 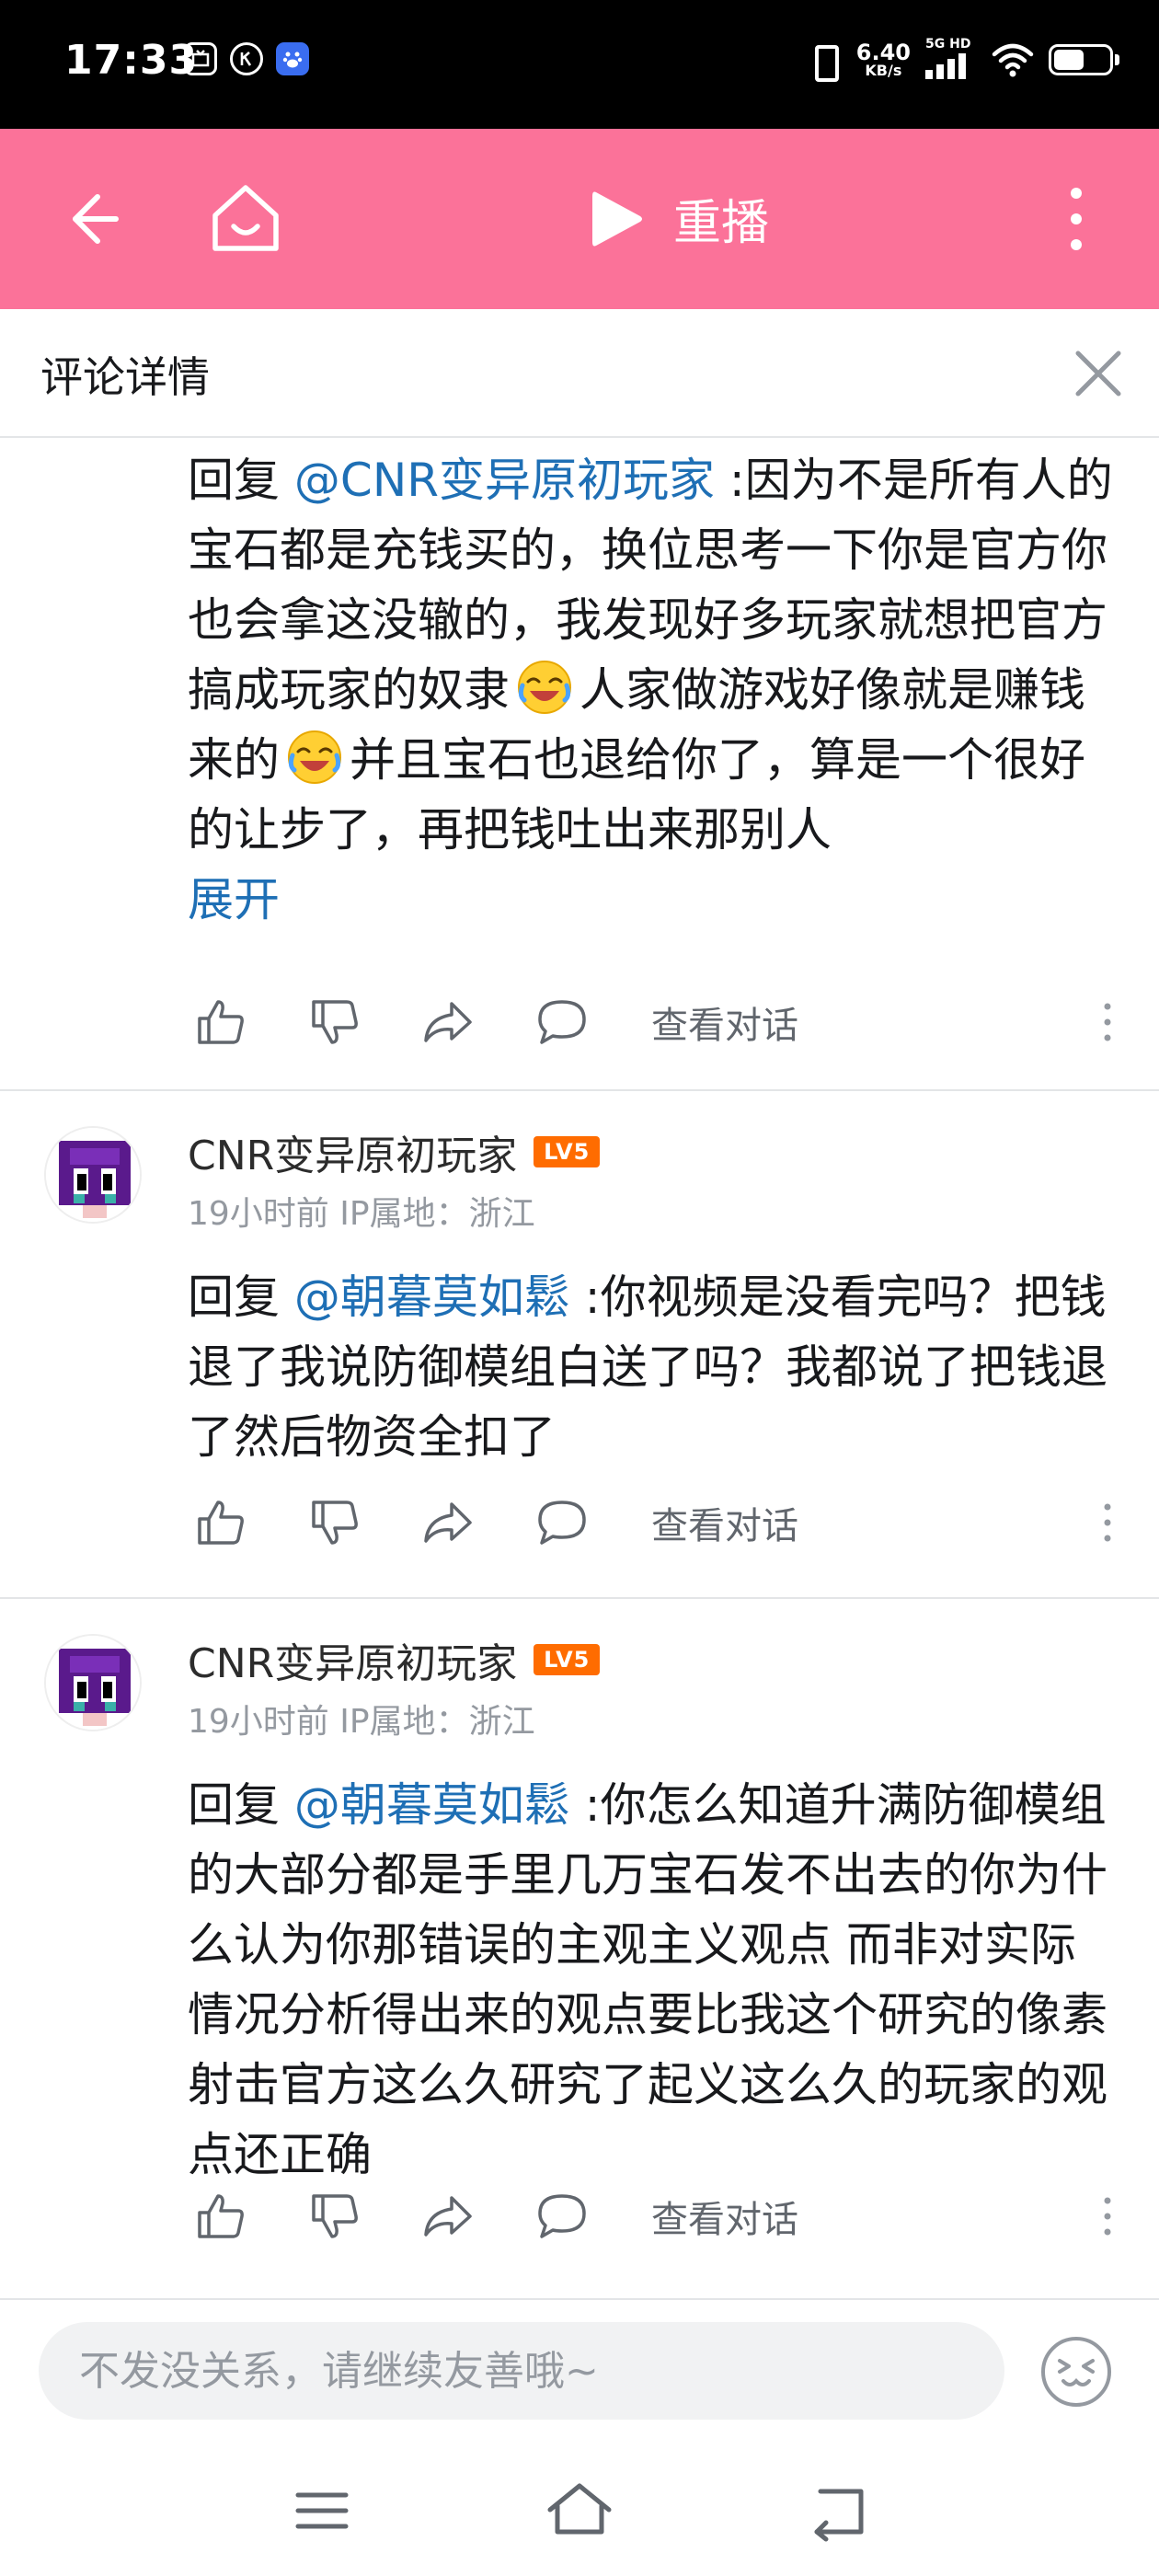 What do you see at coordinates (521, 2371) in the screenshot?
I see `reply-input` at bounding box center [521, 2371].